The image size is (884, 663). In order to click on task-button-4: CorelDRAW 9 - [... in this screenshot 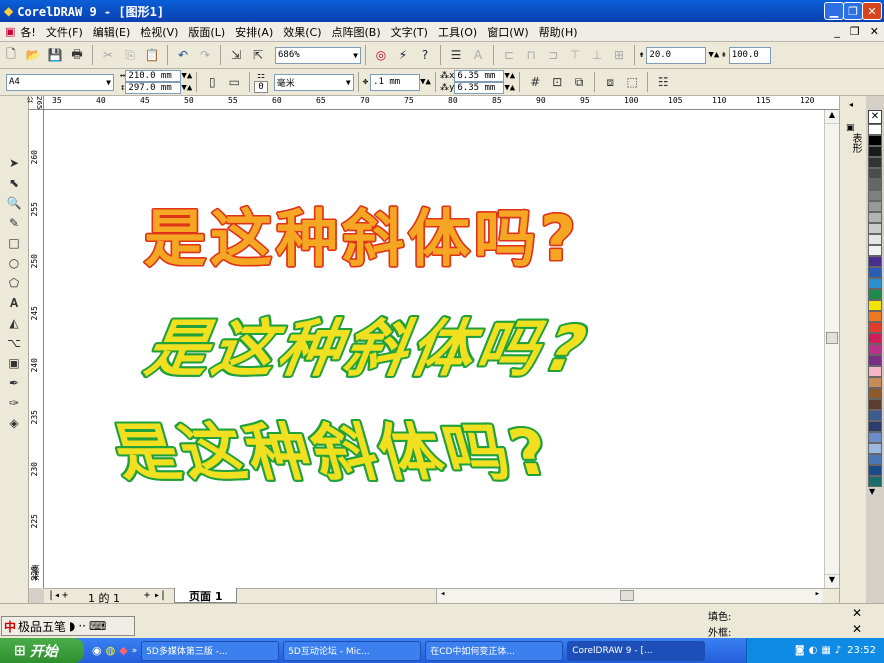, I will do `click(636, 650)`.